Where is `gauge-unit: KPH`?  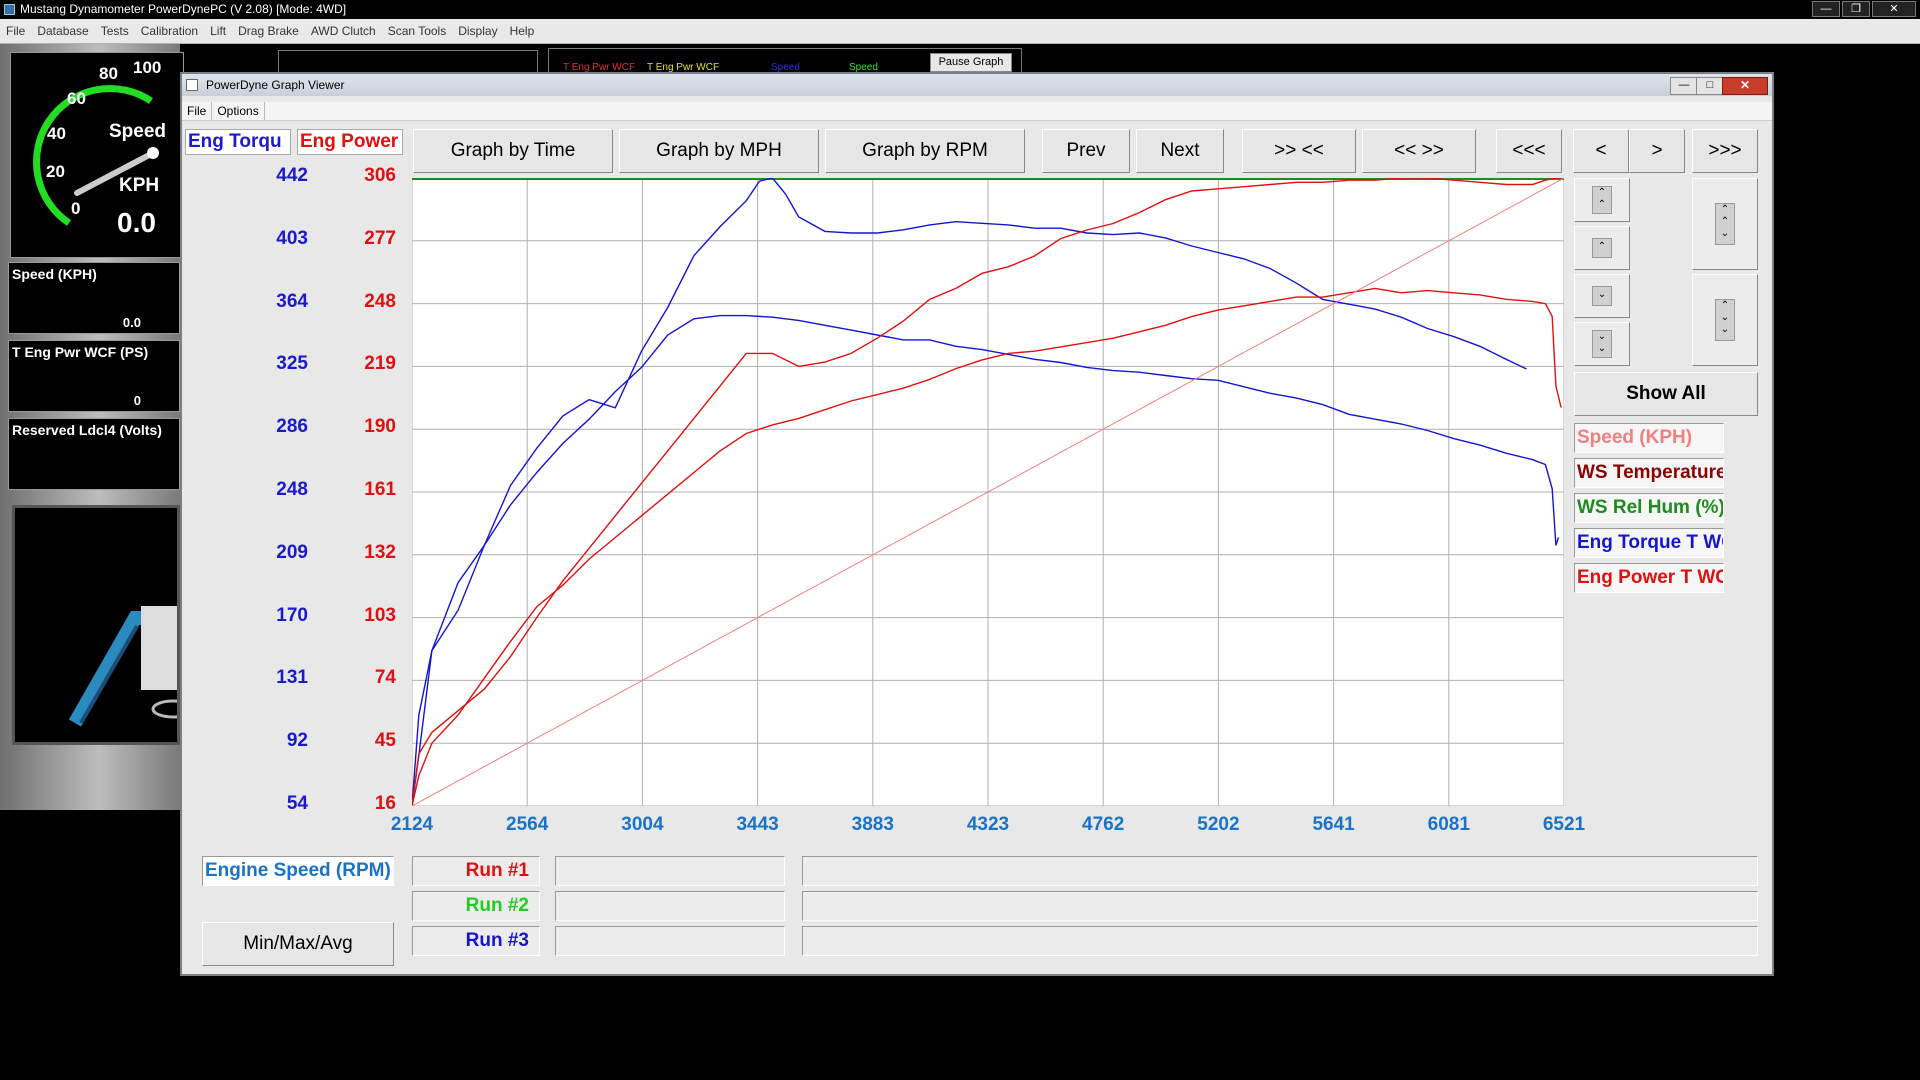 gauge-unit: KPH is located at coordinates (139, 185).